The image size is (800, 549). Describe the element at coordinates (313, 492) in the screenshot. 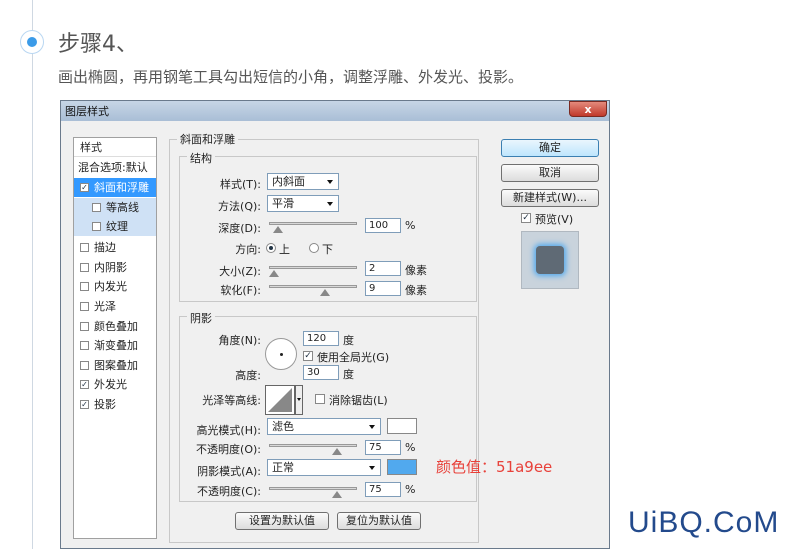

I see `shadow-opacity-slider` at that location.